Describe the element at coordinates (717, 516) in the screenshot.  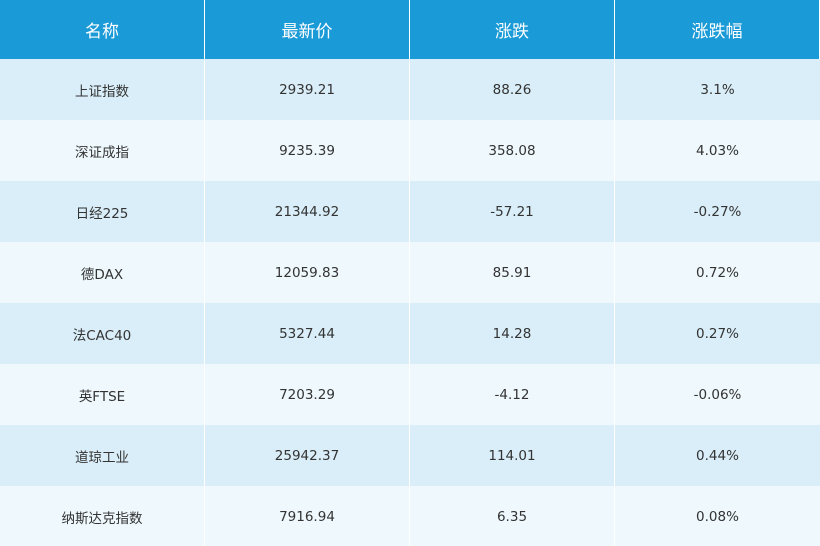
I see `change-percent: 0.08%` at that location.